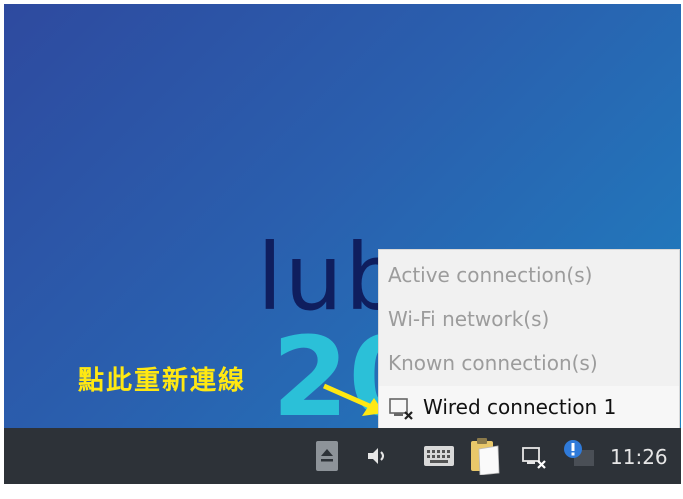 The width and height of the screenshot is (683, 499). What do you see at coordinates (639, 457) in the screenshot?
I see `clock: 11:26` at bounding box center [639, 457].